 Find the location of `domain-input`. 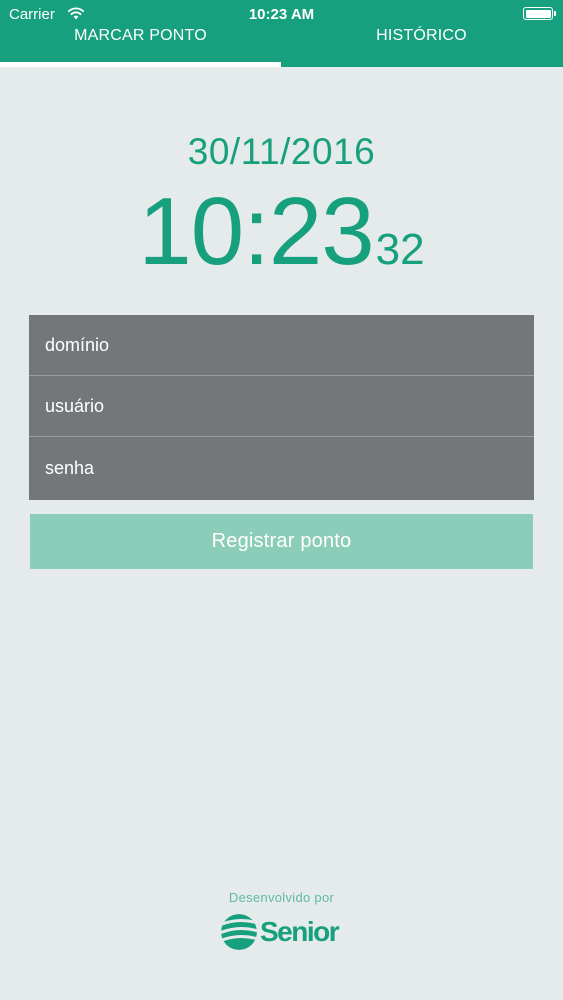

domain-input is located at coordinates (280, 345).